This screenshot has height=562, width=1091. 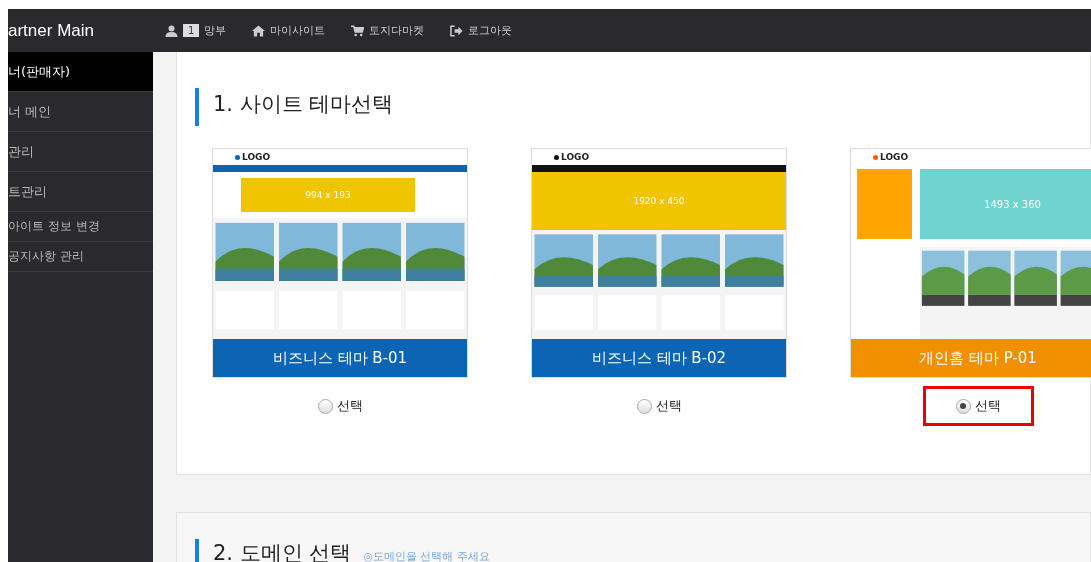 I want to click on banner-size: 1920 x 450, so click(x=659, y=201).